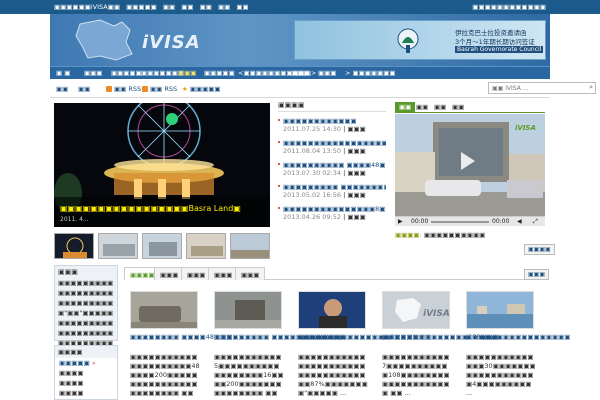 This screenshot has height=400, width=600. Describe the element at coordinates (171, 42) in the screenshot. I see `site-logo: iVISA` at that location.